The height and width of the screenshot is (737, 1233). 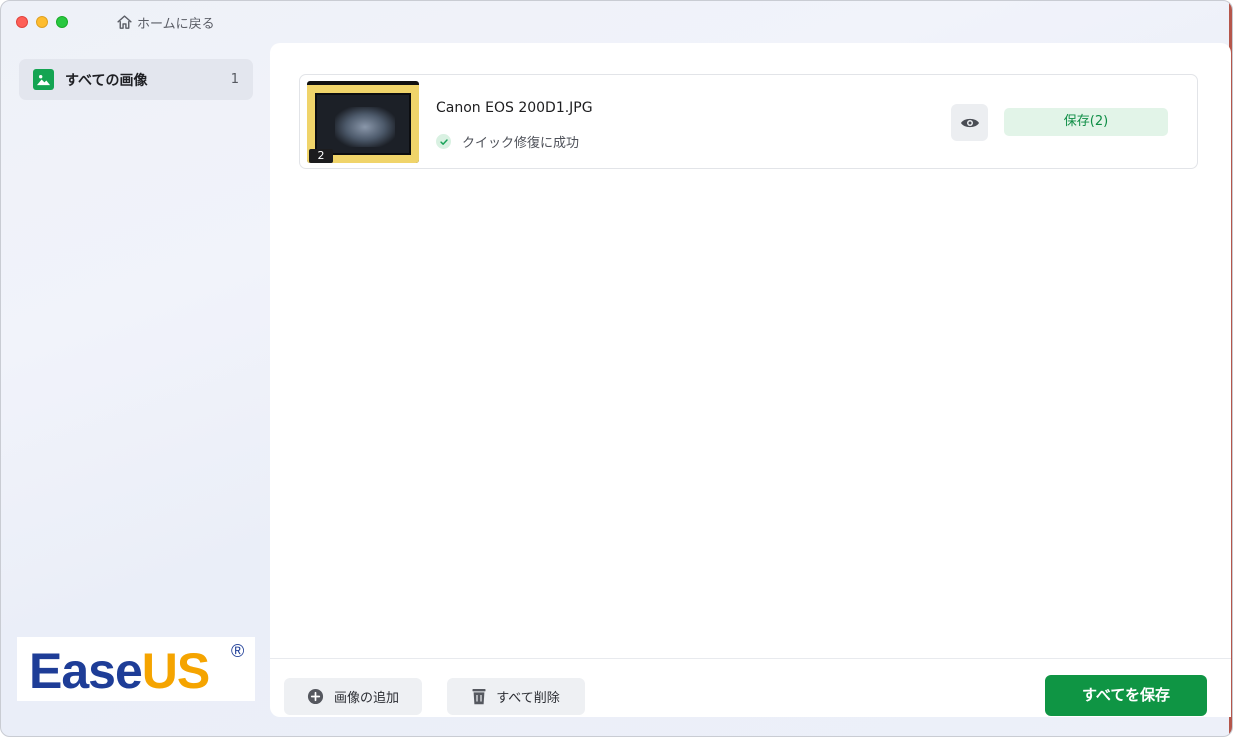 I want to click on eye-icon, so click(x=969, y=122).